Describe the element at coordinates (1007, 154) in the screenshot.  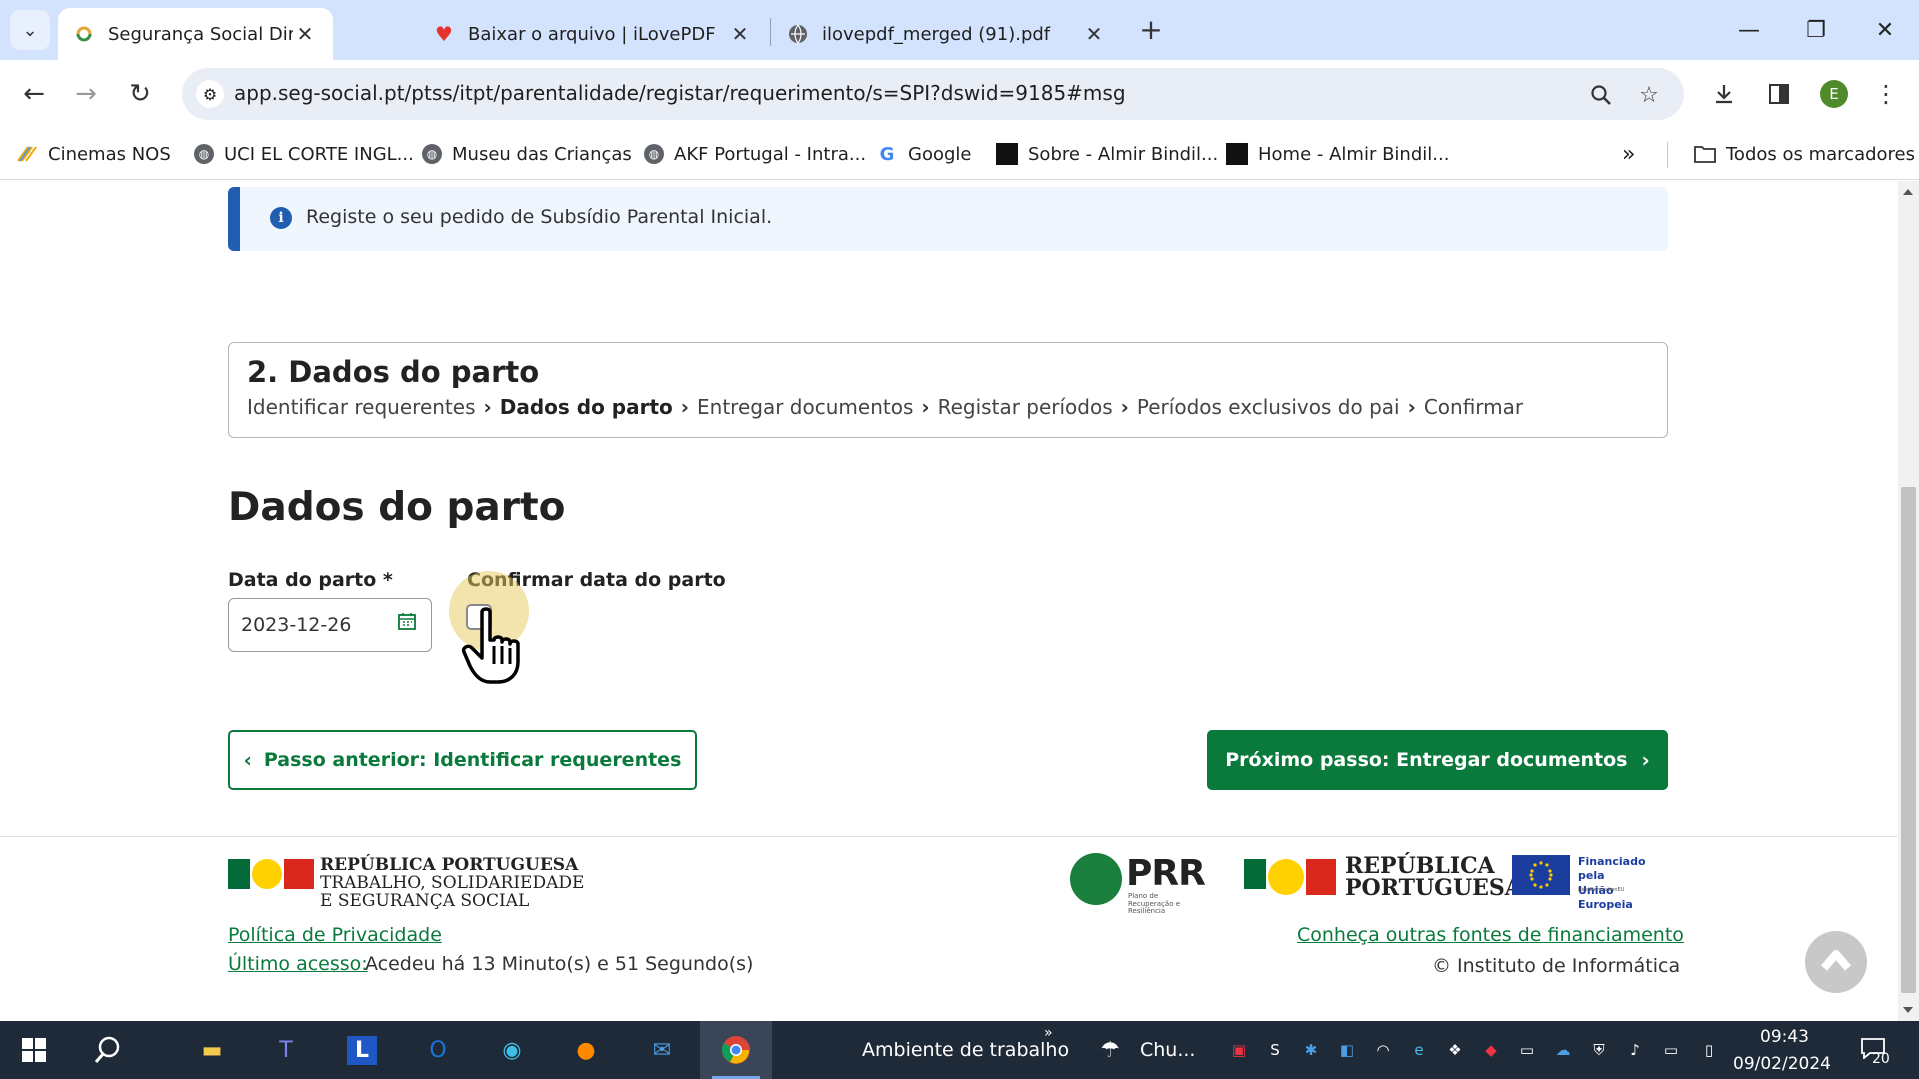
I see `dark-square-icon` at that location.